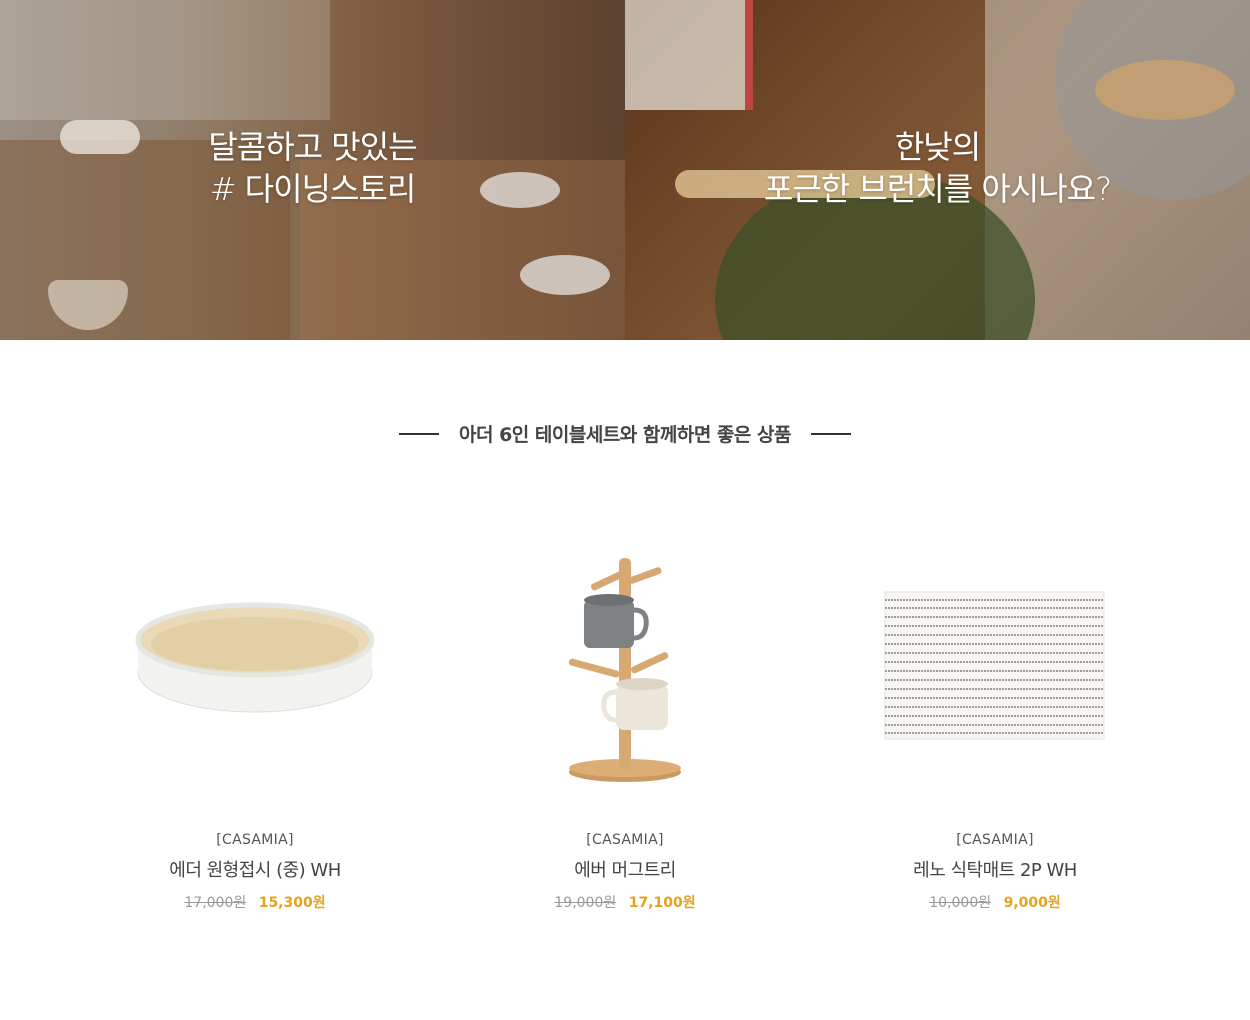 This screenshot has height=1020, width=1250. Describe the element at coordinates (215, 903) in the screenshot. I see `original-price: 17,000원` at that location.